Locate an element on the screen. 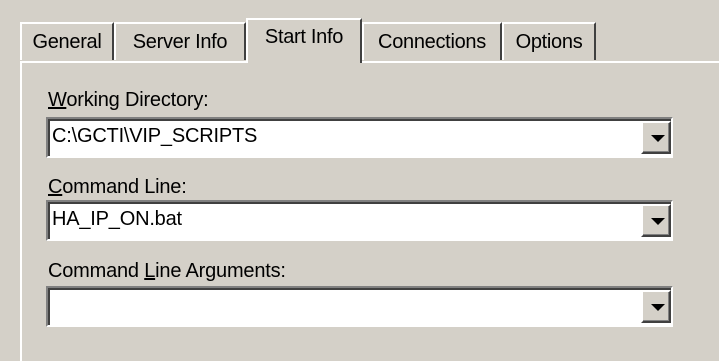  command-line-label-text: ommand Line: is located at coordinates (124, 187).